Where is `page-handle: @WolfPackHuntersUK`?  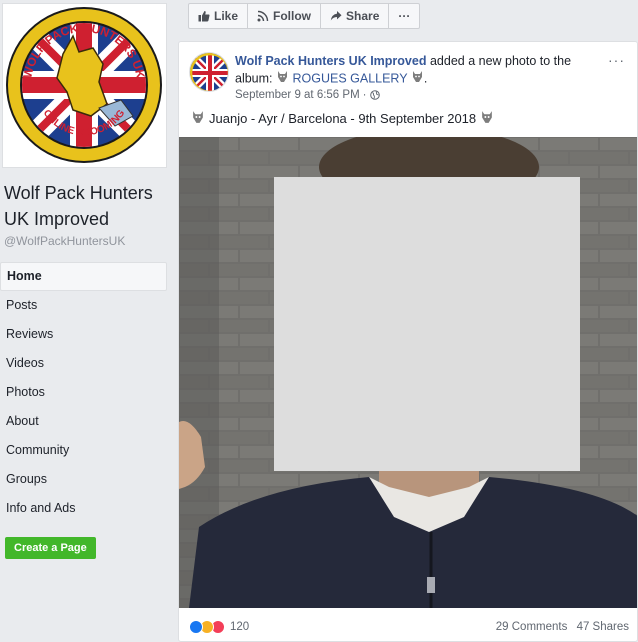
page-handle: @WolfPackHuntersUK is located at coordinates (64, 241).